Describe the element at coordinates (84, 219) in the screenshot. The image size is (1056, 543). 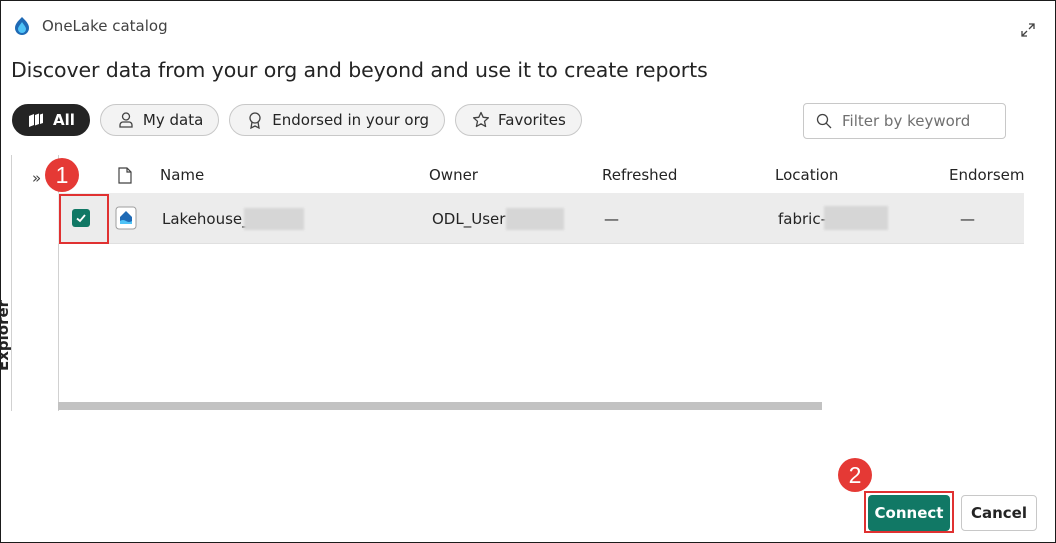
I see `callout-highlight-checkbox` at that location.